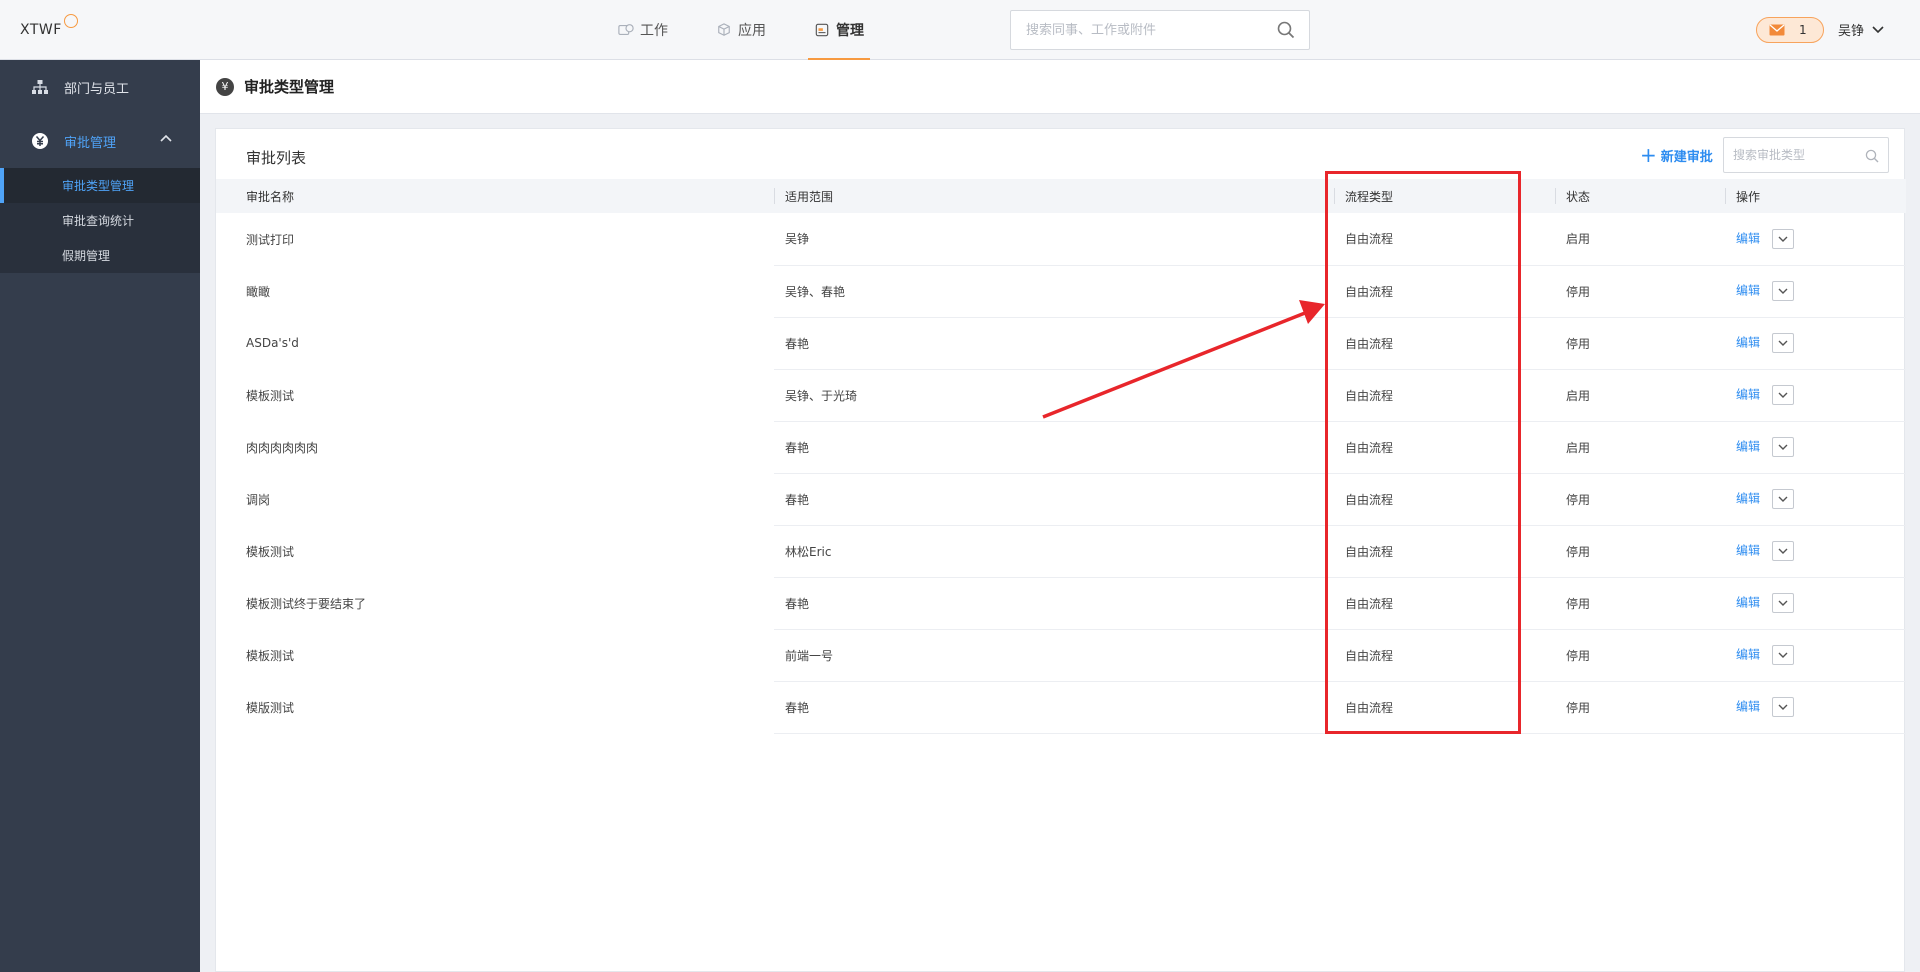  I want to click on table-row: 模板测试 前端一号 自由流程 停用 编辑, so click(1061, 655).